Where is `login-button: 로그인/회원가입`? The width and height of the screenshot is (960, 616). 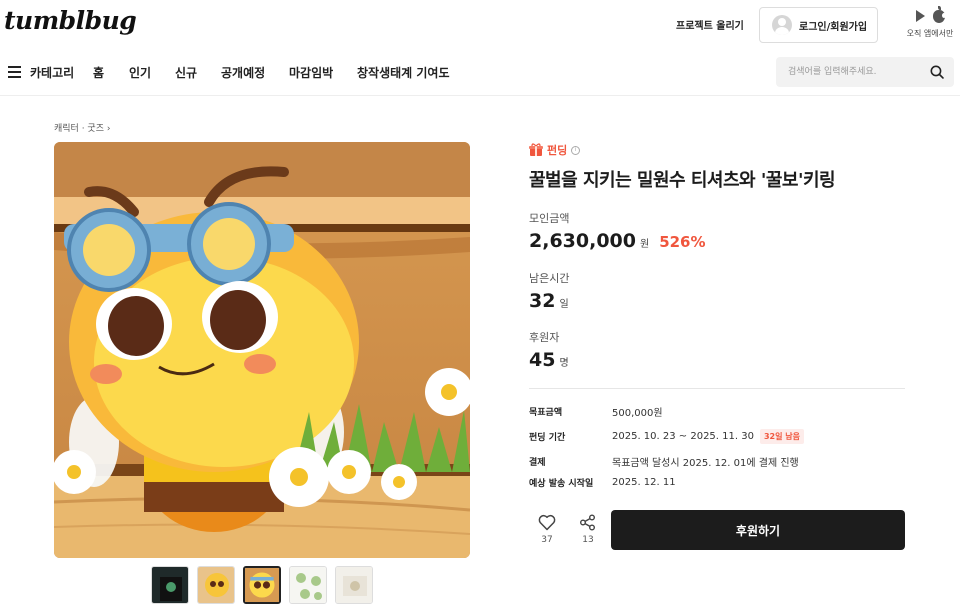
login-button: 로그인/회원가입 is located at coordinates (818, 25).